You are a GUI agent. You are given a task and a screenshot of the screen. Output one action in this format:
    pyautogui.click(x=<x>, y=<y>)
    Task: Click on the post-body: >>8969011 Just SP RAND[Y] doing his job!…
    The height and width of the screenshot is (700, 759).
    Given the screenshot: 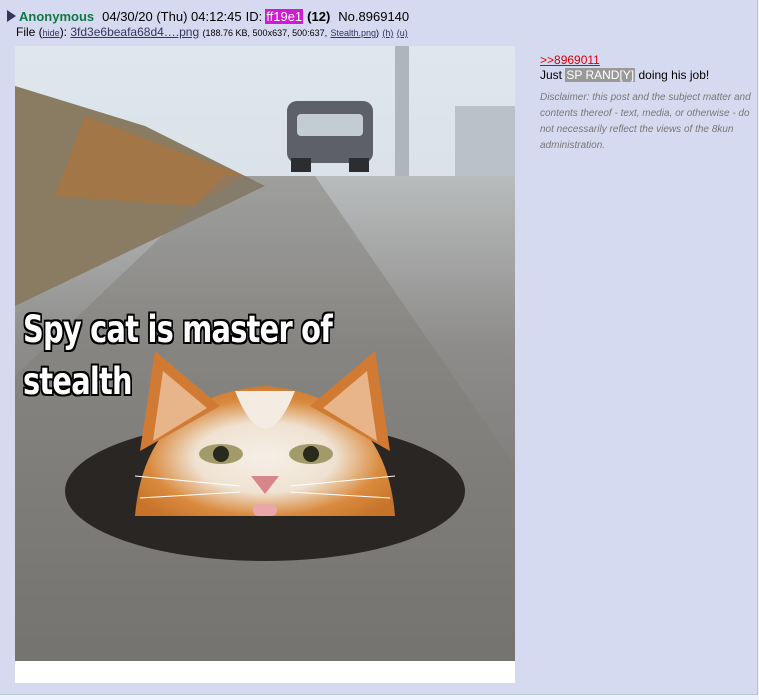 What is the action you would take?
    pyautogui.click(x=646, y=103)
    